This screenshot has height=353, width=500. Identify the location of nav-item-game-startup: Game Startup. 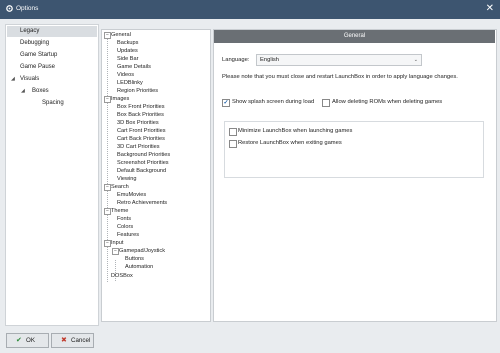
(52, 55).